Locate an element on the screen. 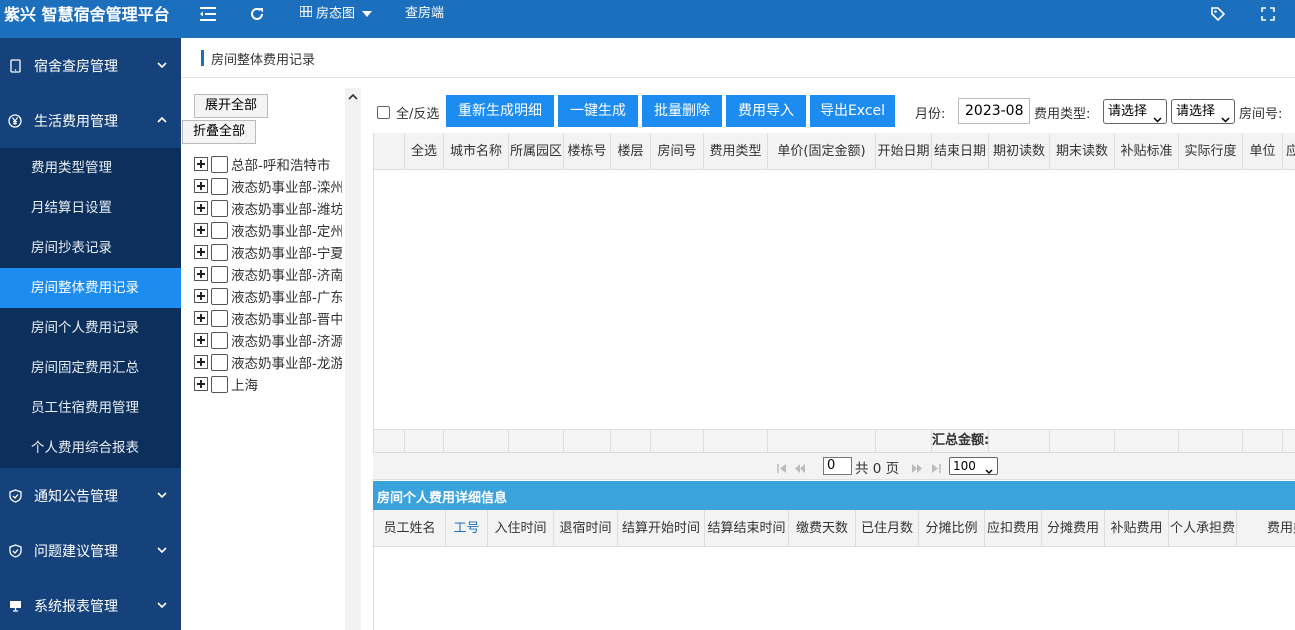 Image resolution: width=1295 pixels, height=630 pixels. export-excel-button: 导出Excel is located at coordinates (852, 111).